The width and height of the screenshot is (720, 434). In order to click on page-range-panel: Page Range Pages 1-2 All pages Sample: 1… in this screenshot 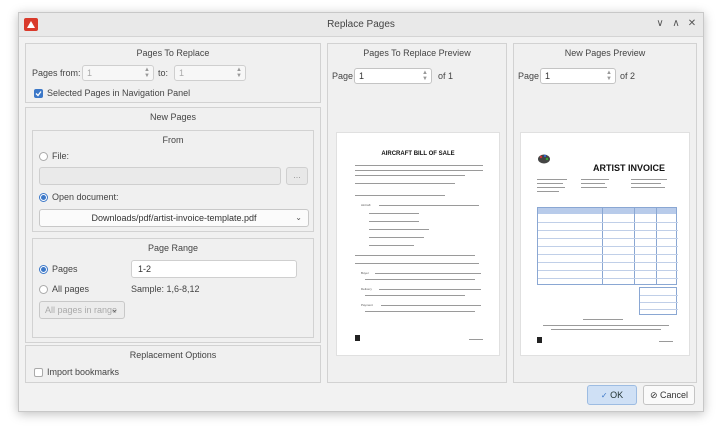, I will do `click(173, 288)`.